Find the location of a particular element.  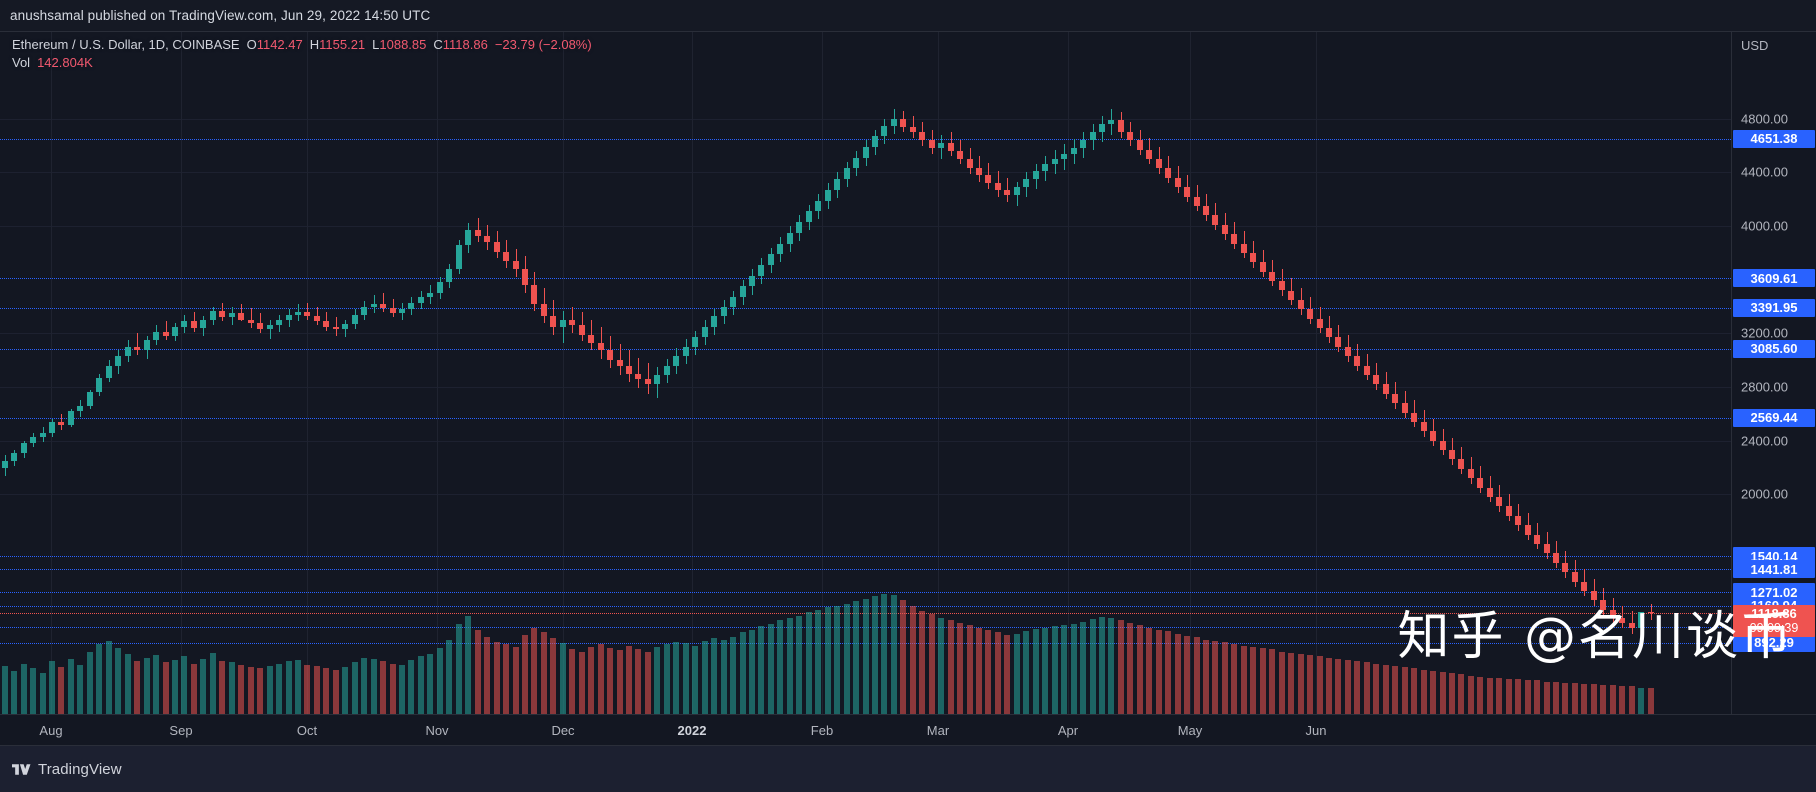

legend-low-value: 1088.85 is located at coordinates (403, 44).